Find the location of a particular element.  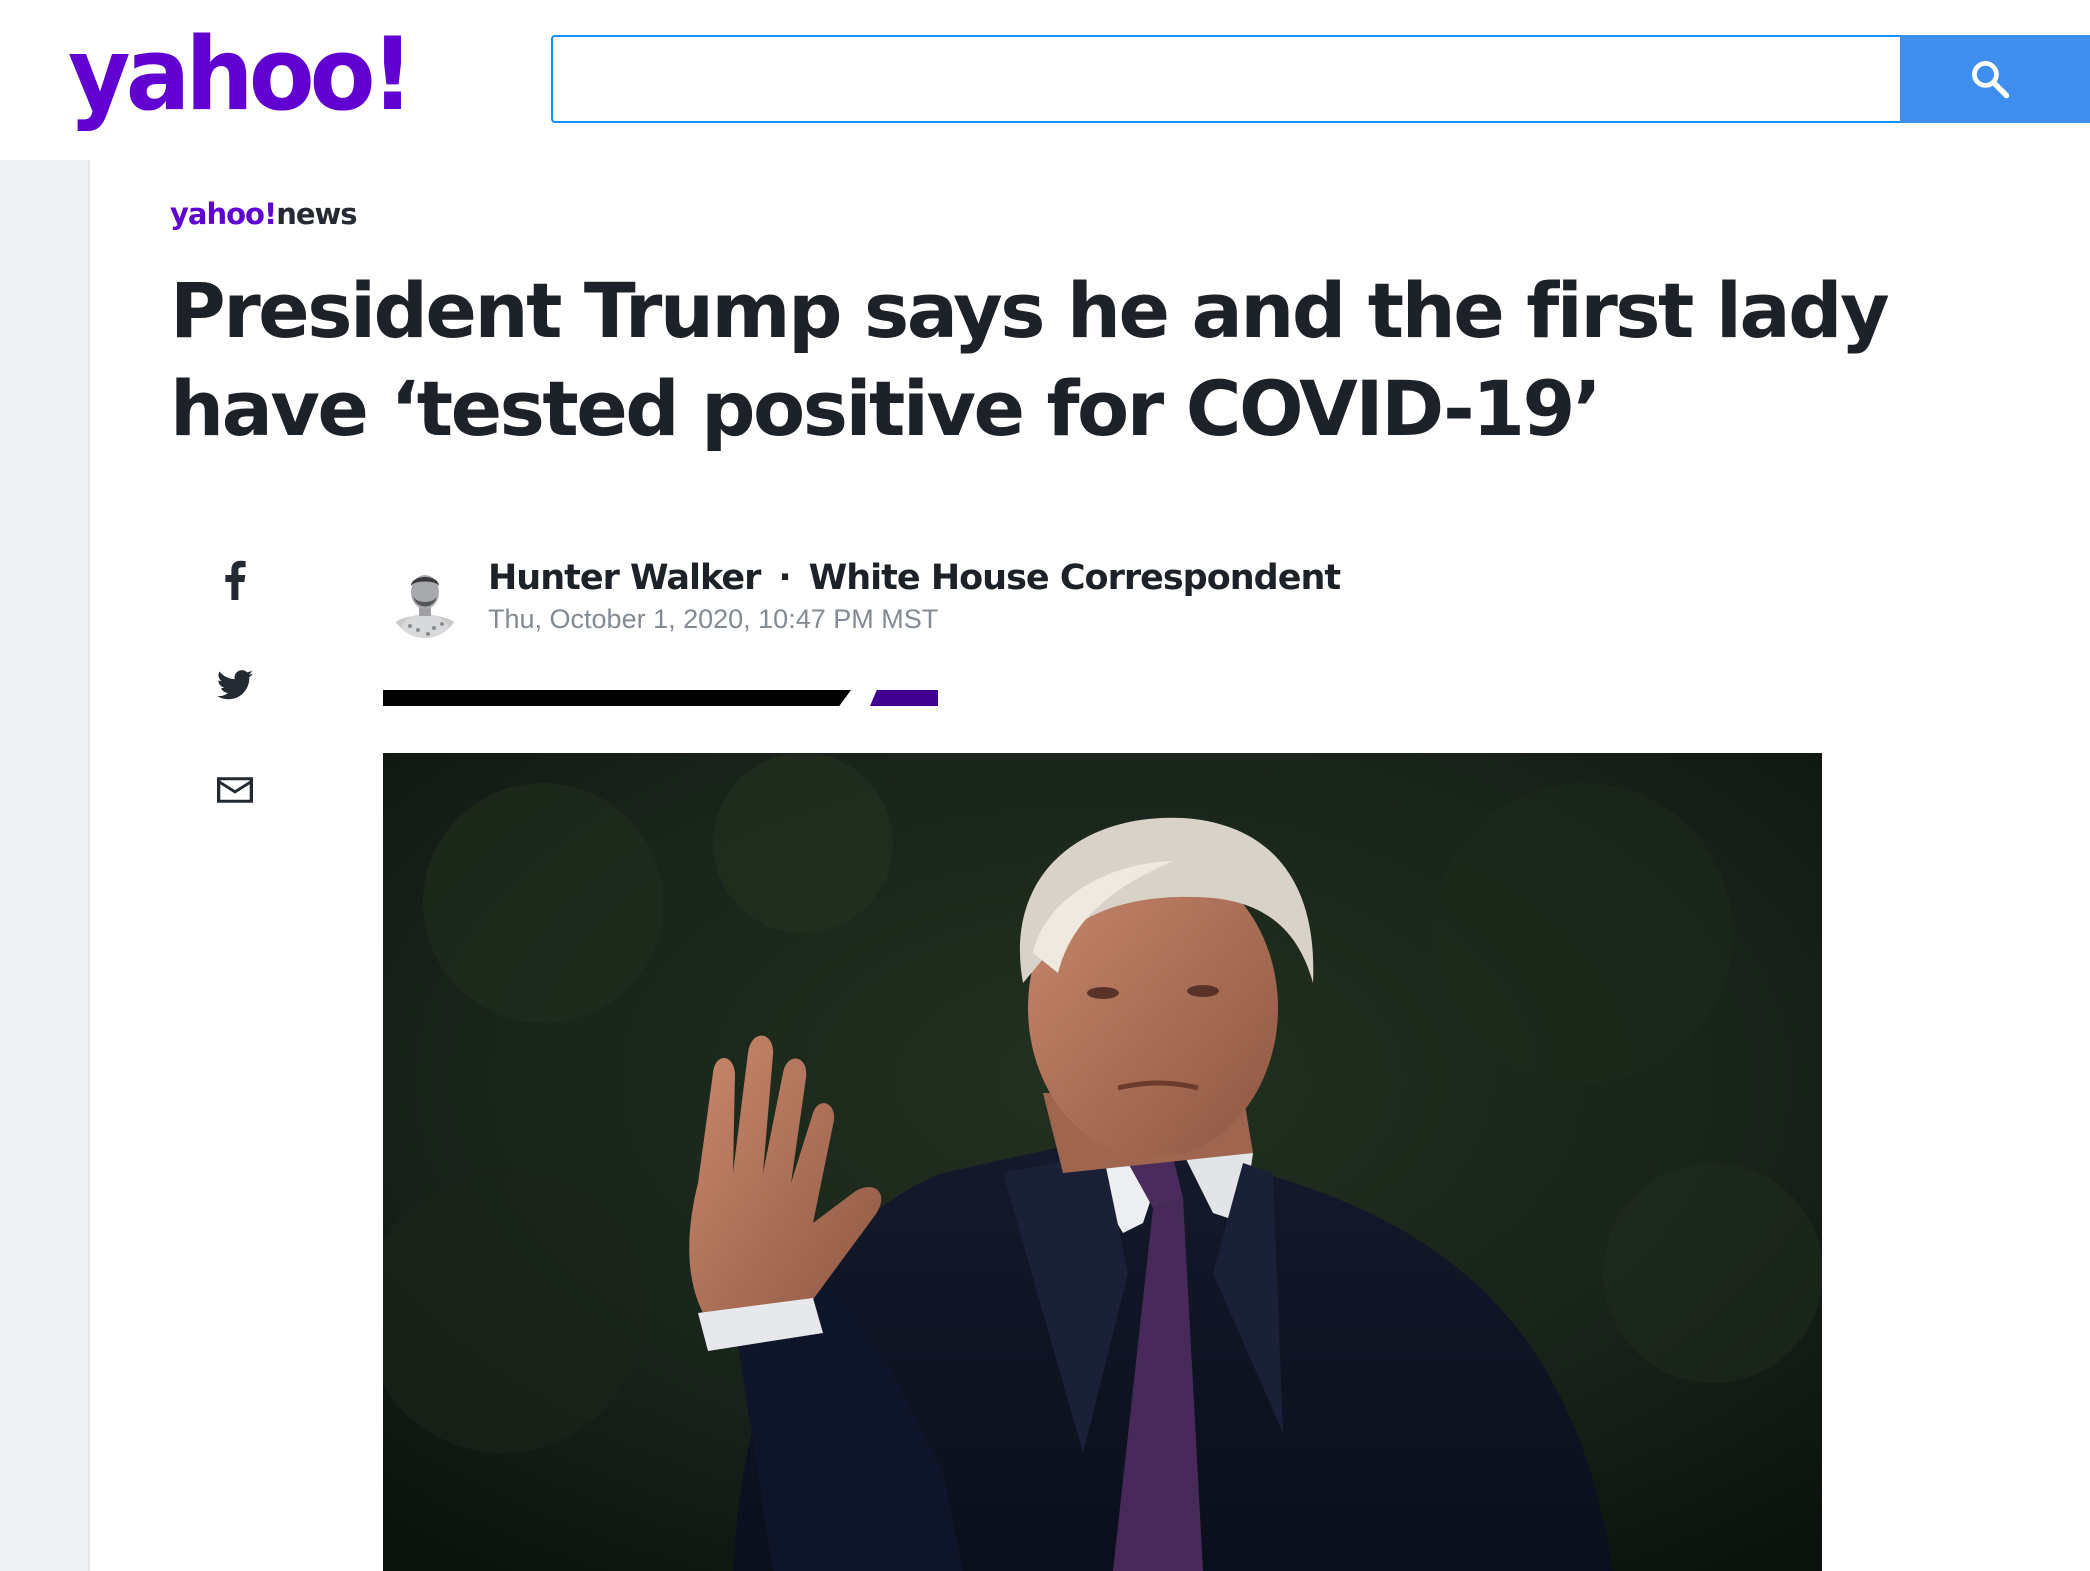

author-avatar is located at coordinates (425, 597).